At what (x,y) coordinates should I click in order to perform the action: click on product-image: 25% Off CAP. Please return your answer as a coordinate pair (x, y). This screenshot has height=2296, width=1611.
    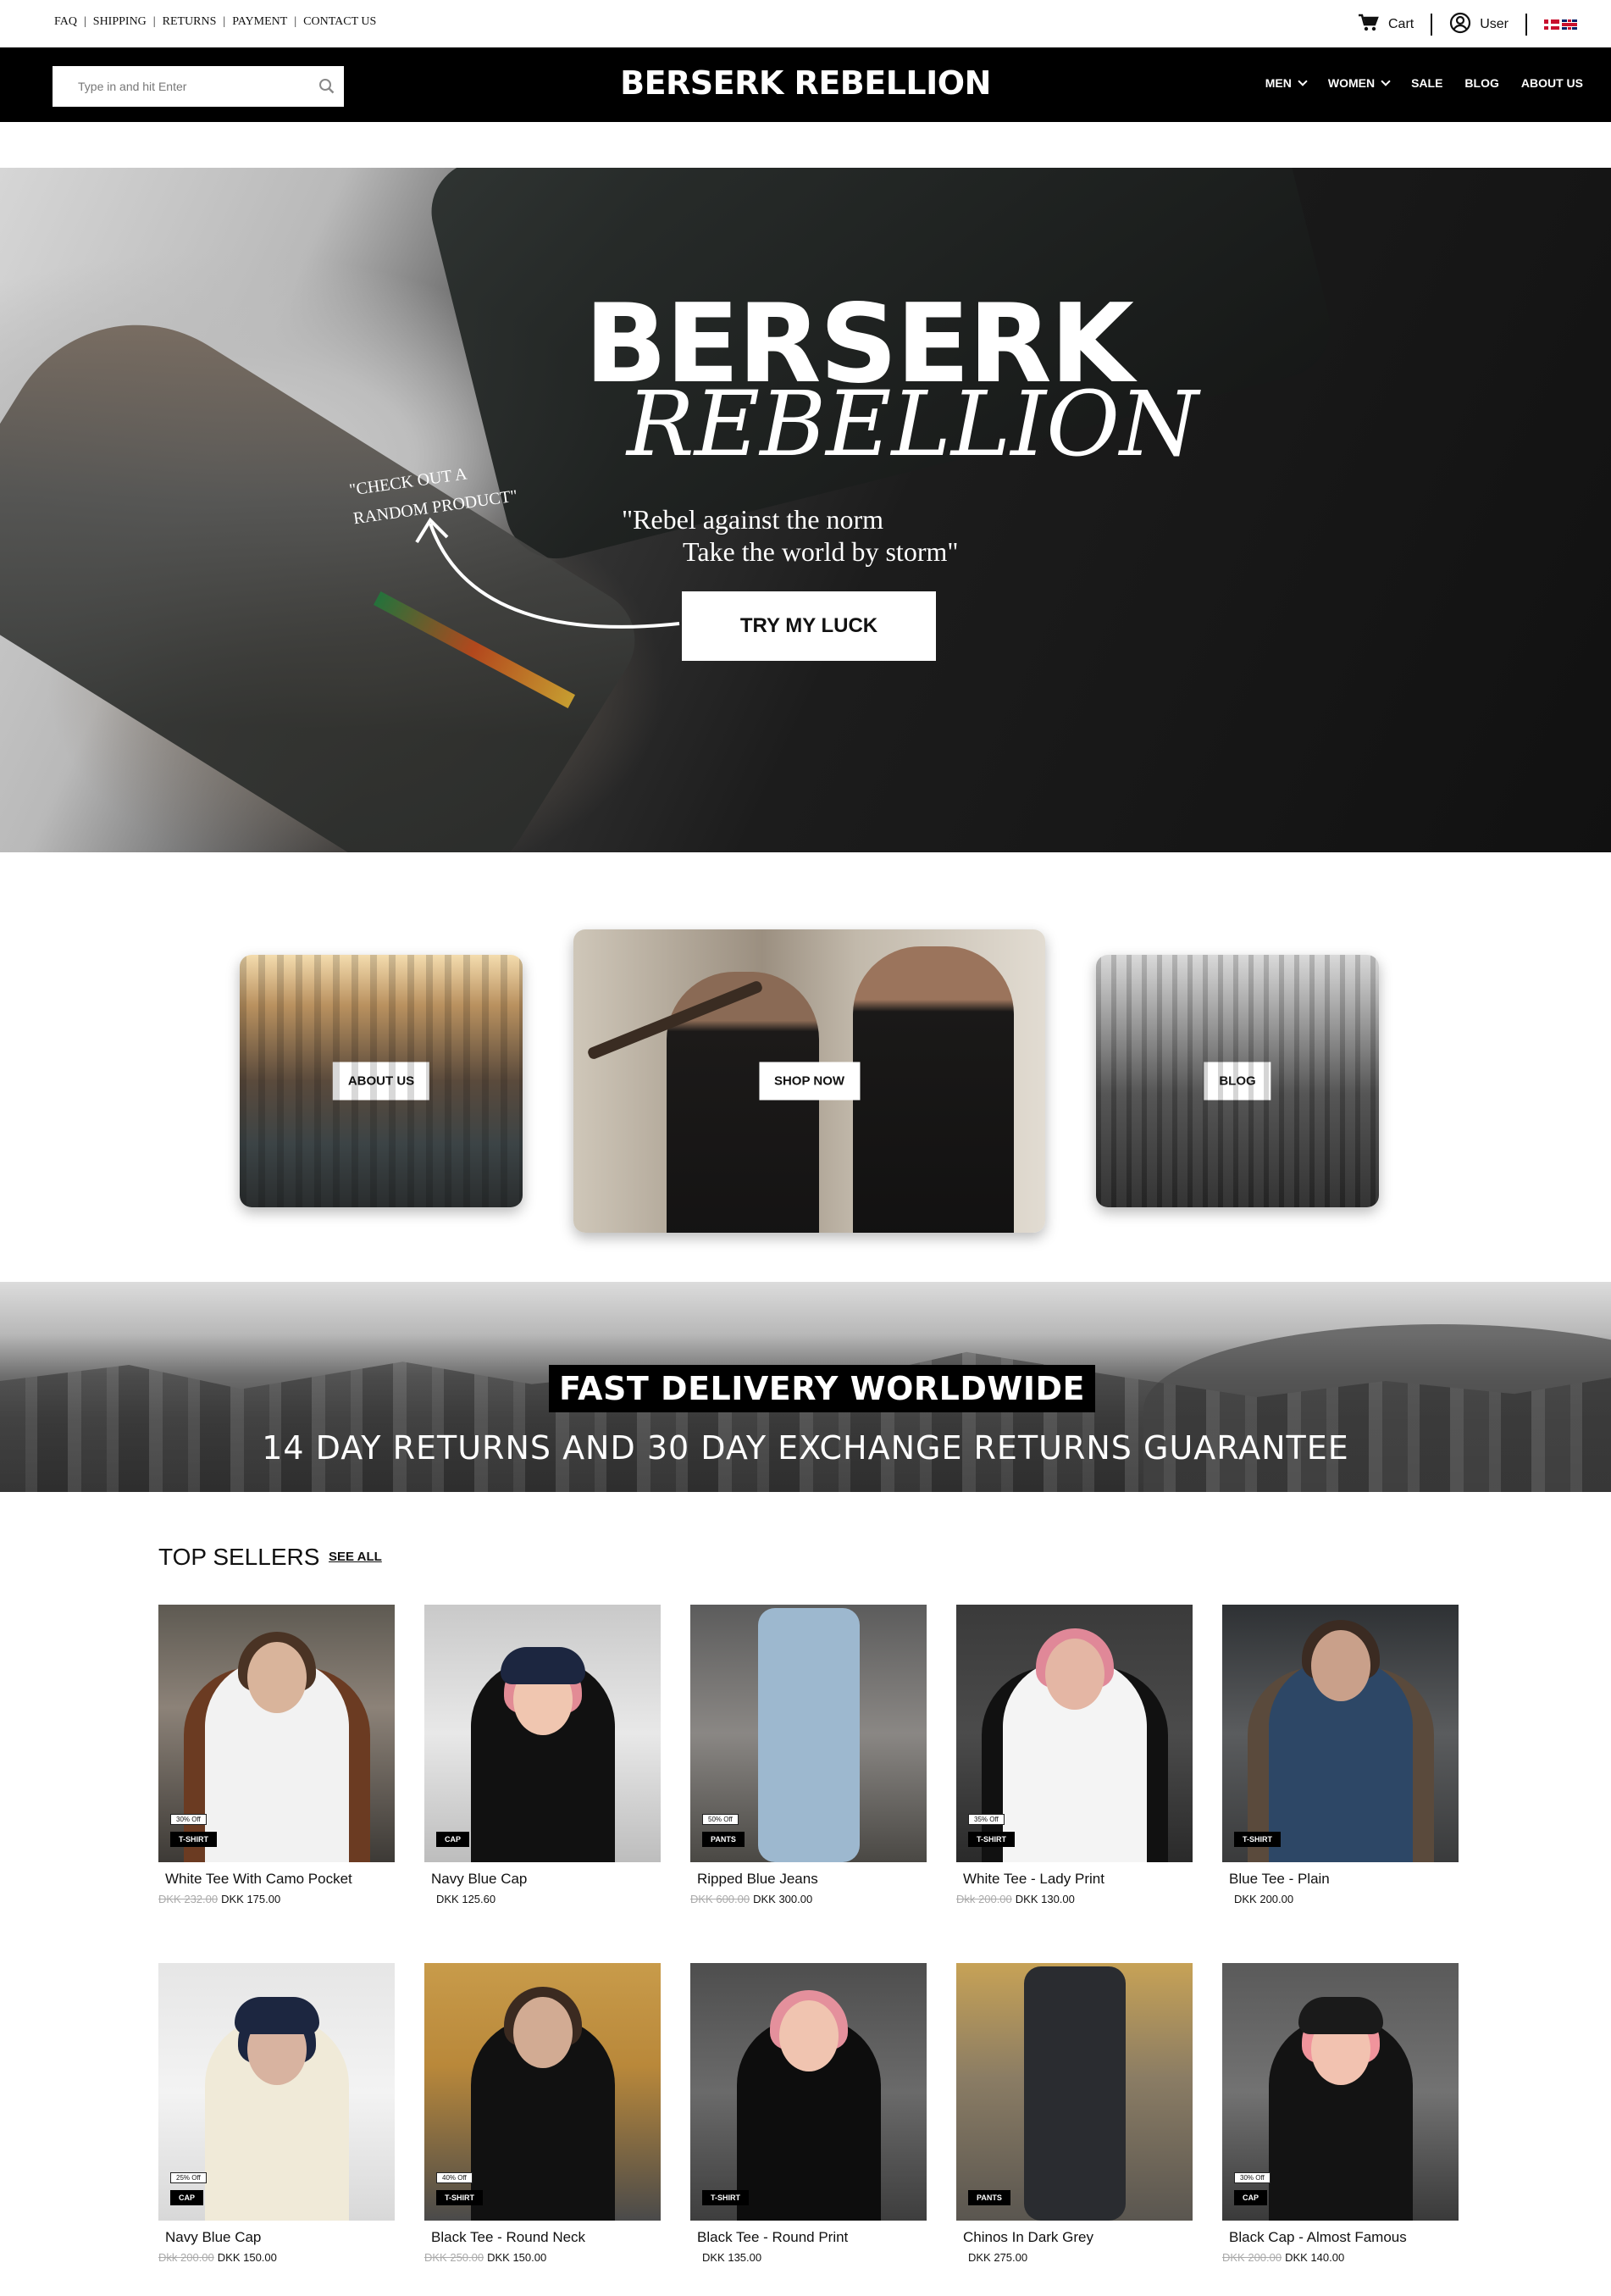
    Looking at the image, I should click on (276, 2092).